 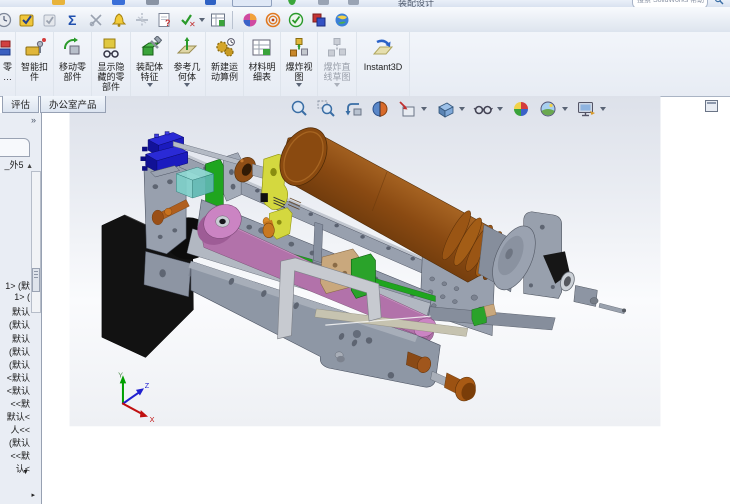 I want to click on heads-up-toolbar, so click(x=450, y=108).